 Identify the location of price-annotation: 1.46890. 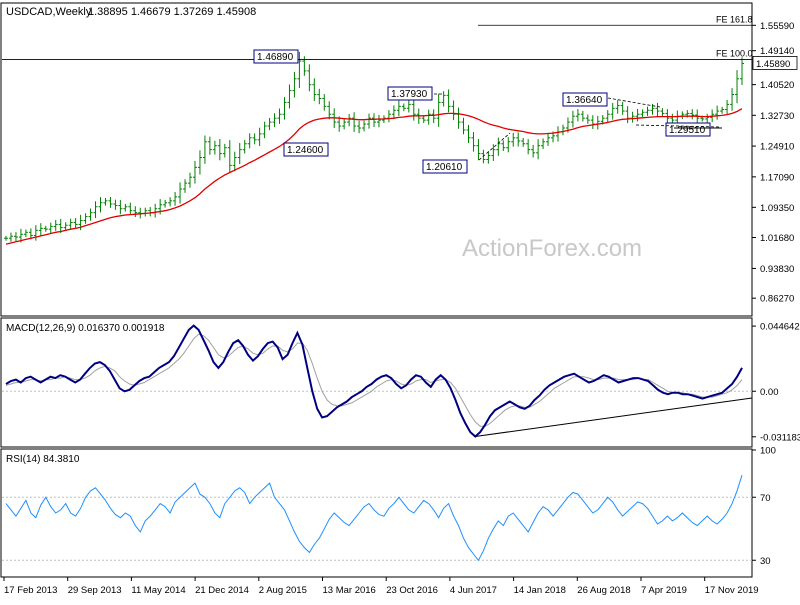
(276, 56).